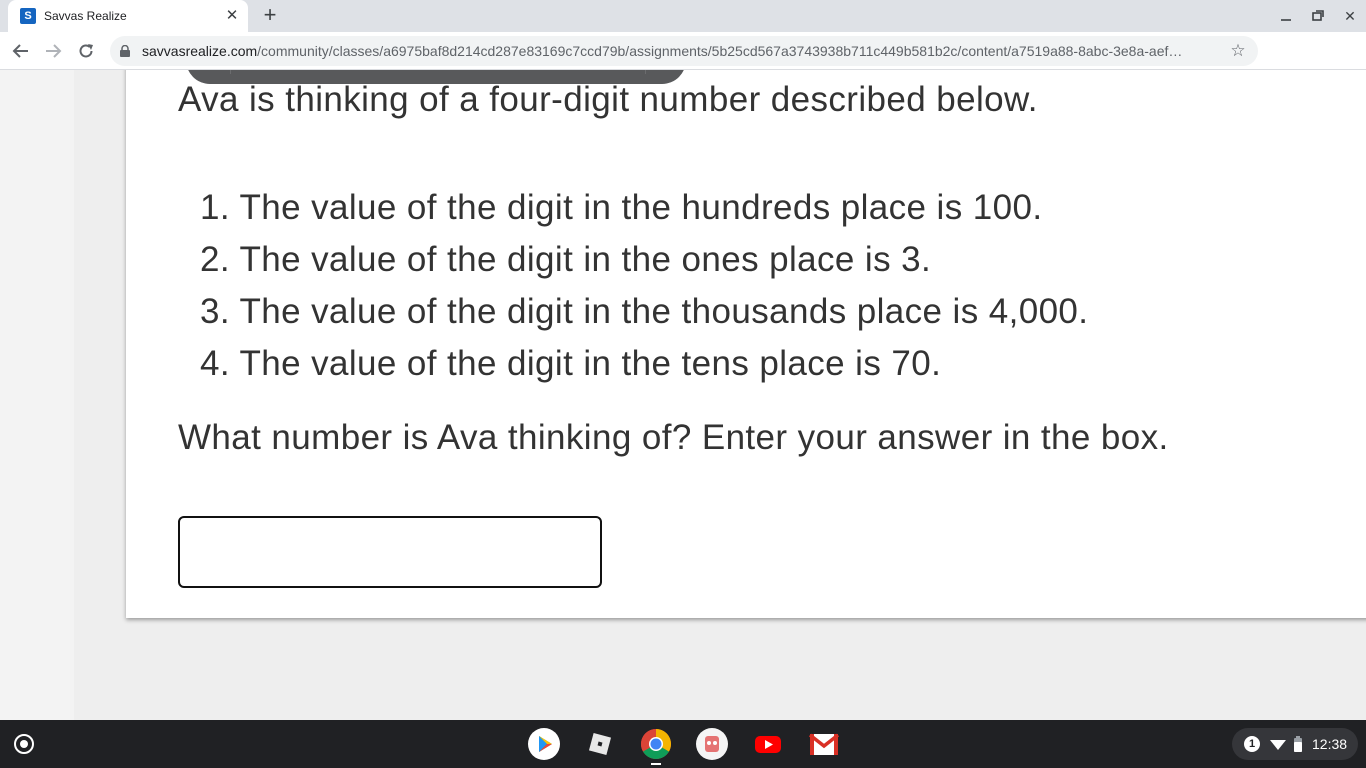  I want to click on roblox-icon, so click(600, 744).